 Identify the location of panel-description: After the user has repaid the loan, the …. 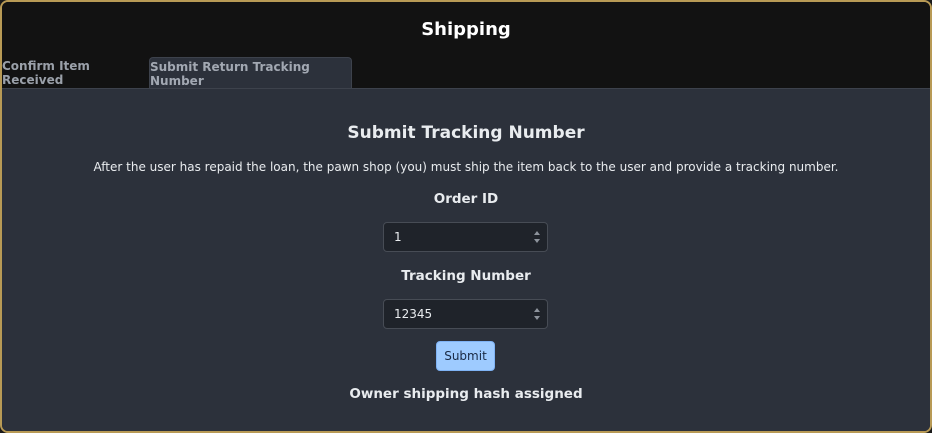
(466, 167).